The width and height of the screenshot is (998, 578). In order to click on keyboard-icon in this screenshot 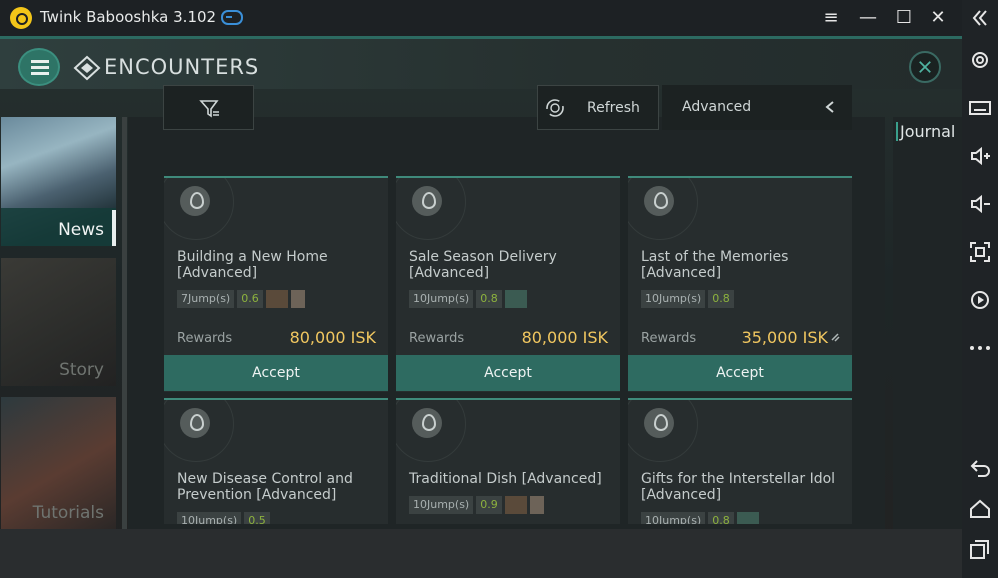, I will do `click(980, 108)`.